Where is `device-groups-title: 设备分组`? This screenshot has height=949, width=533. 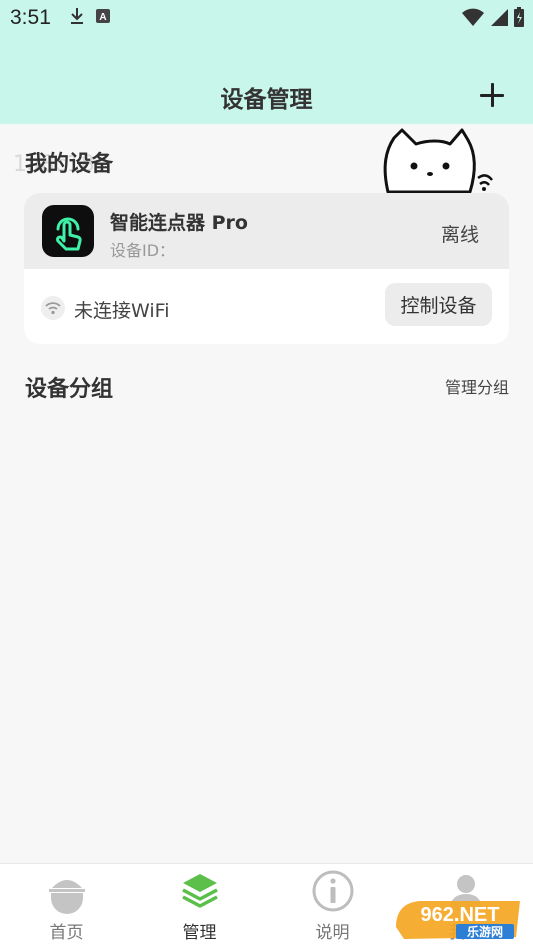 device-groups-title: 设备分组 is located at coordinates (69, 389).